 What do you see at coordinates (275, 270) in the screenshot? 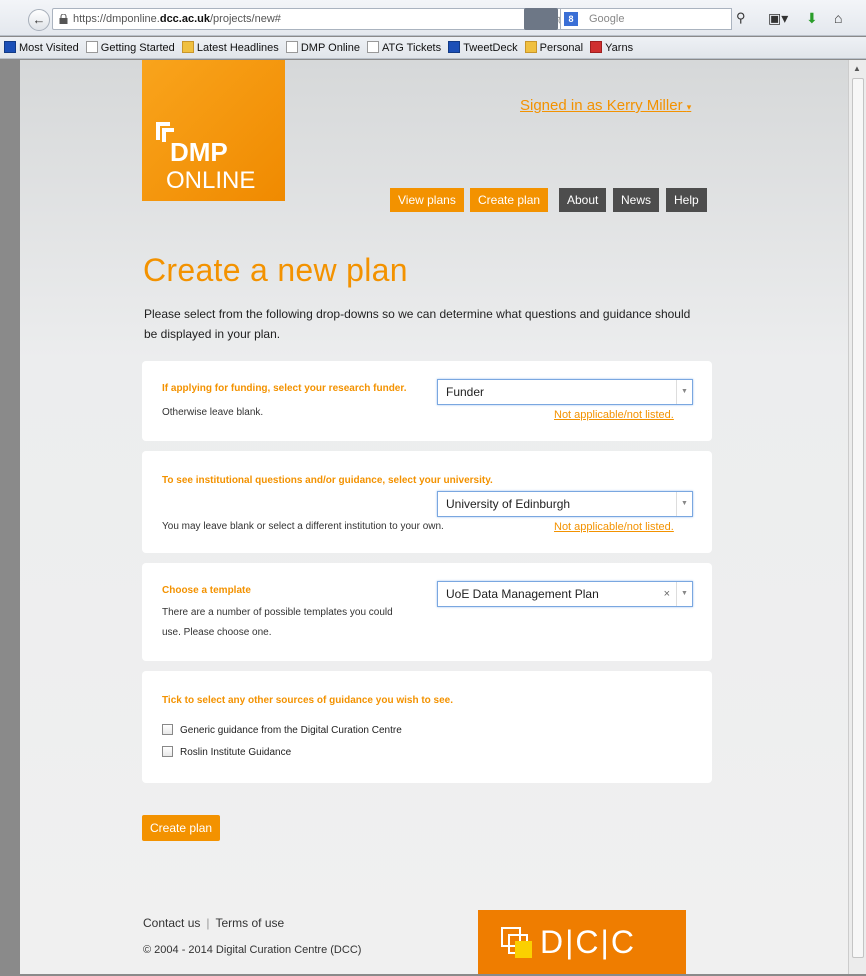
I see `page-title: Create a new plan` at bounding box center [275, 270].